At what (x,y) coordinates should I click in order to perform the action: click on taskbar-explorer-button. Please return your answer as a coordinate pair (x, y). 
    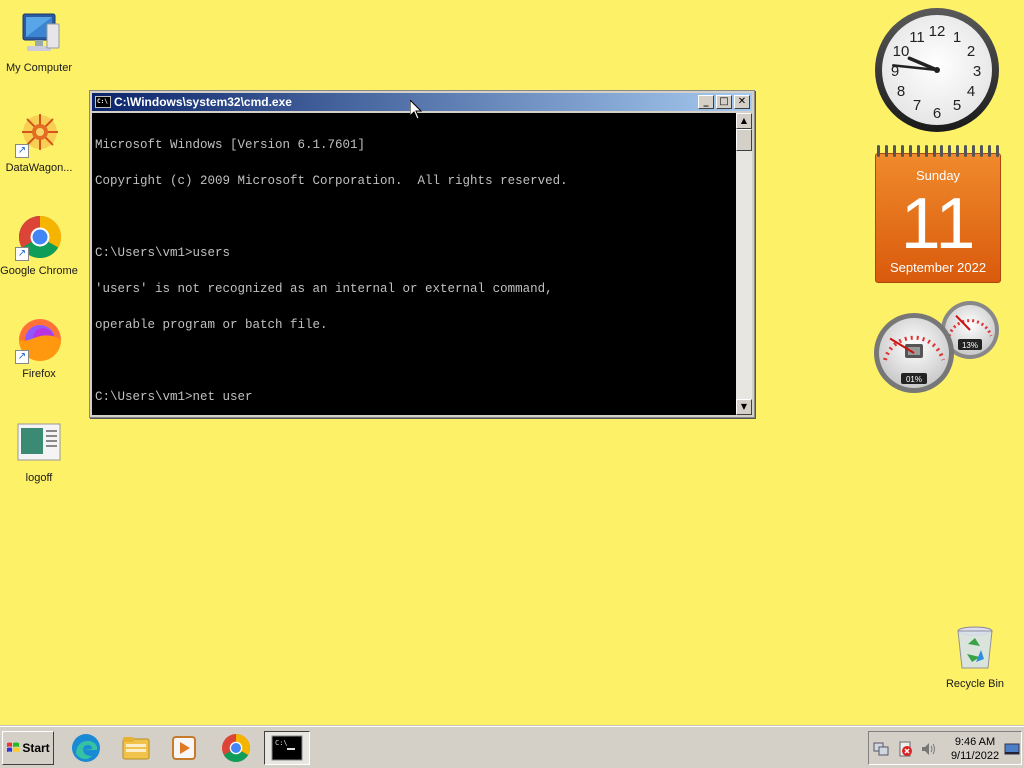
    Looking at the image, I should click on (136, 748).